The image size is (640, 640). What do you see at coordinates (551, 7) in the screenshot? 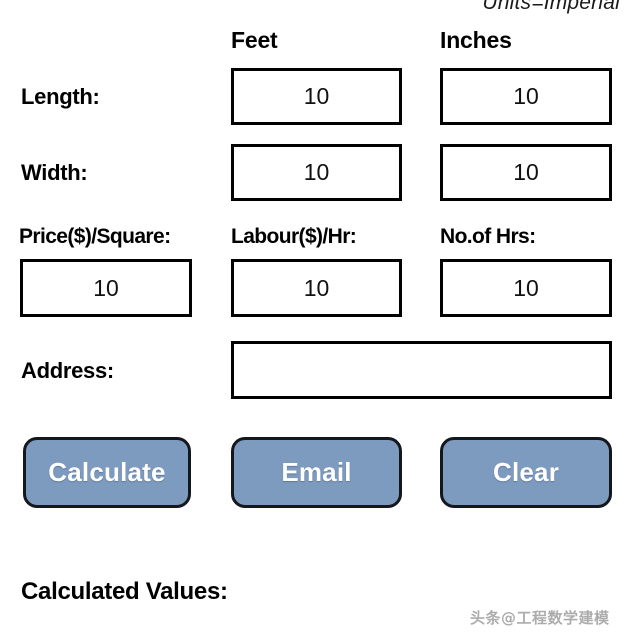
I see `units-note: Units=Imperial` at bounding box center [551, 7].